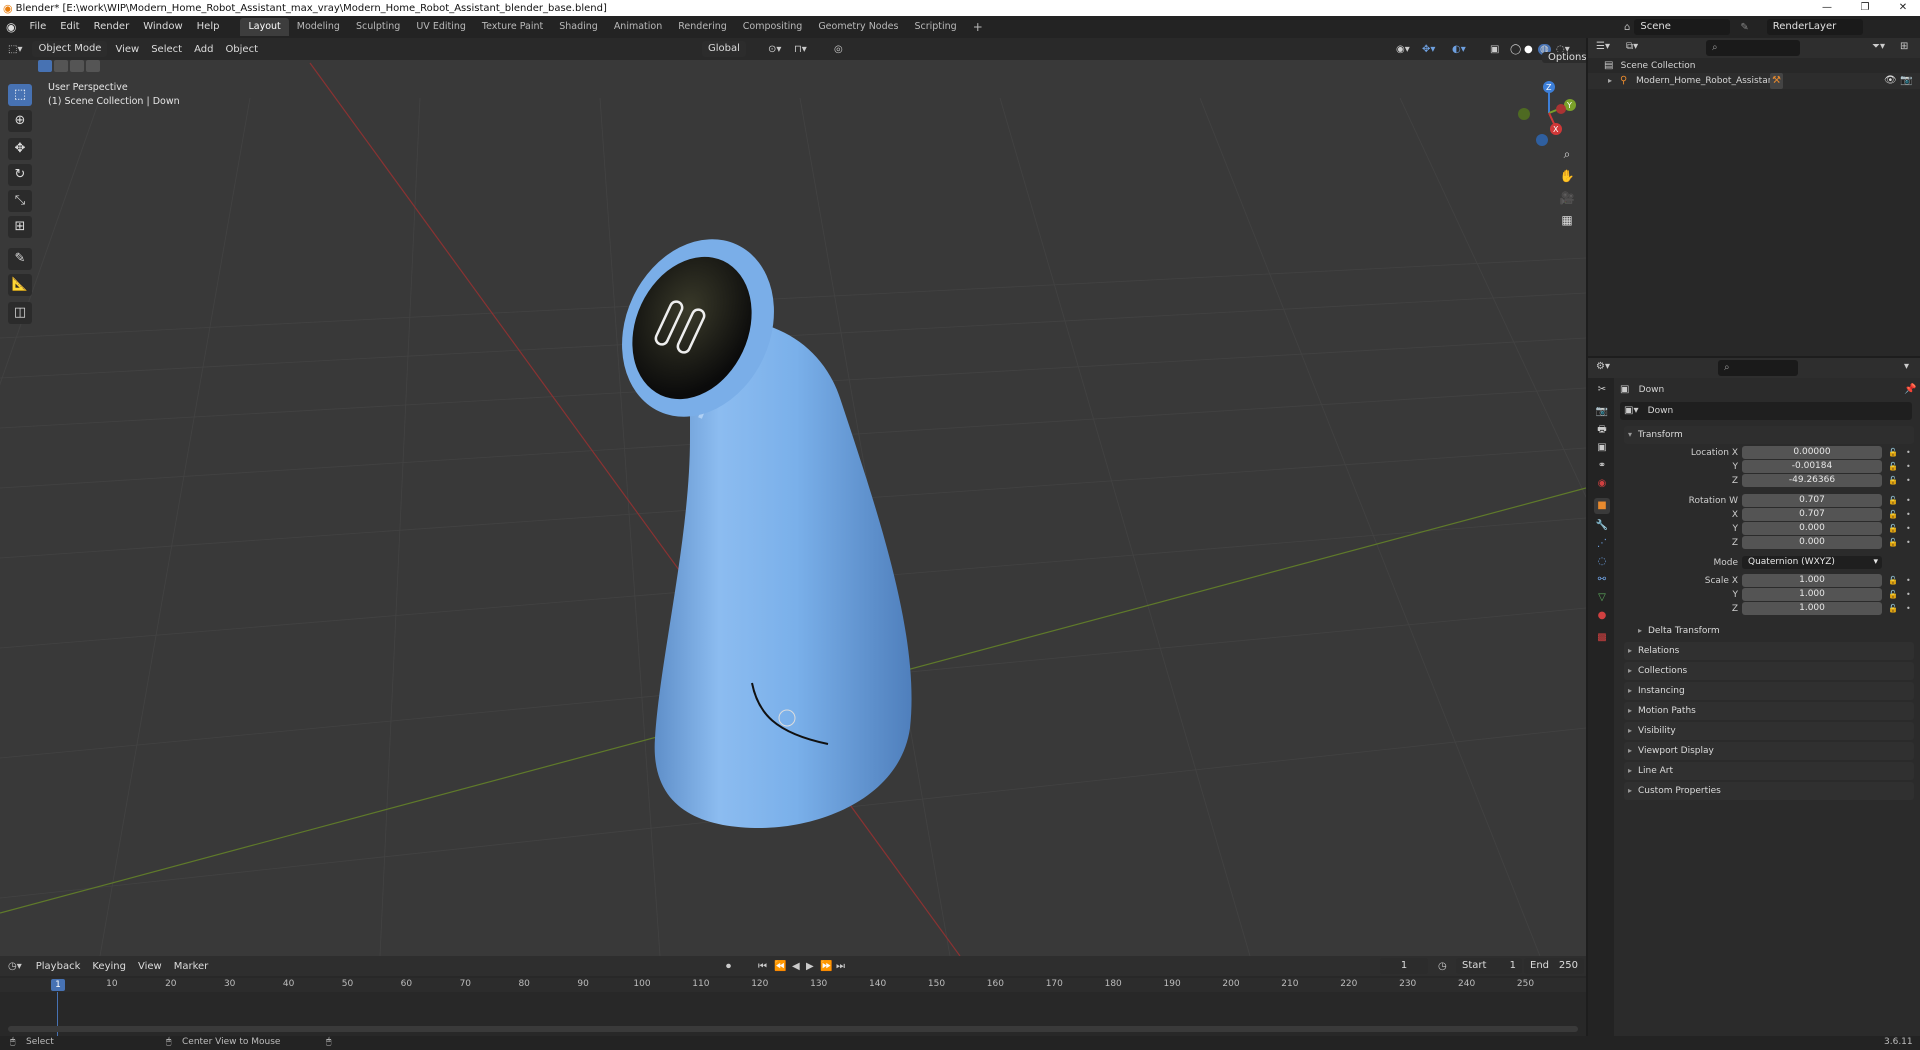 This screenshot has height=1050, width=1920. Describe the element at coordinates (1774, 631) in the screenshot. I see `delta-transform-subpanel: ▸ Delta Transform` at that location.